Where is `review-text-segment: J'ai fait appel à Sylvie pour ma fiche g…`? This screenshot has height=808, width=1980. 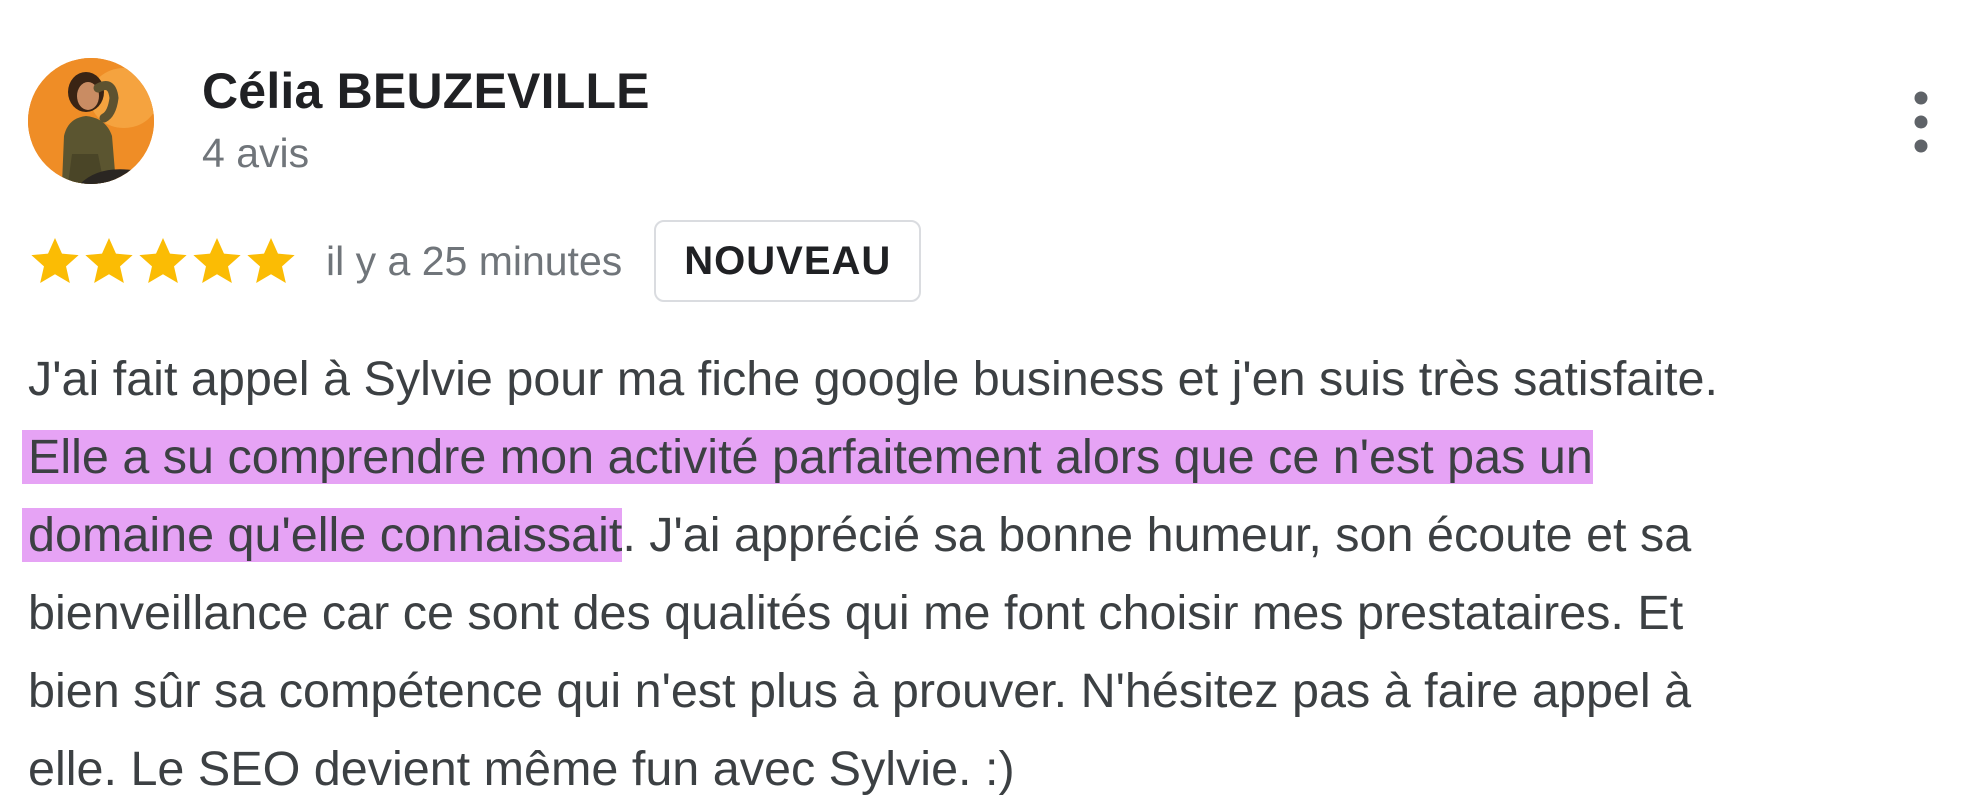
review-text-segment: J'ai fait appel à Sylvie pour ma fiche g… is located at coordinates (873, 379).